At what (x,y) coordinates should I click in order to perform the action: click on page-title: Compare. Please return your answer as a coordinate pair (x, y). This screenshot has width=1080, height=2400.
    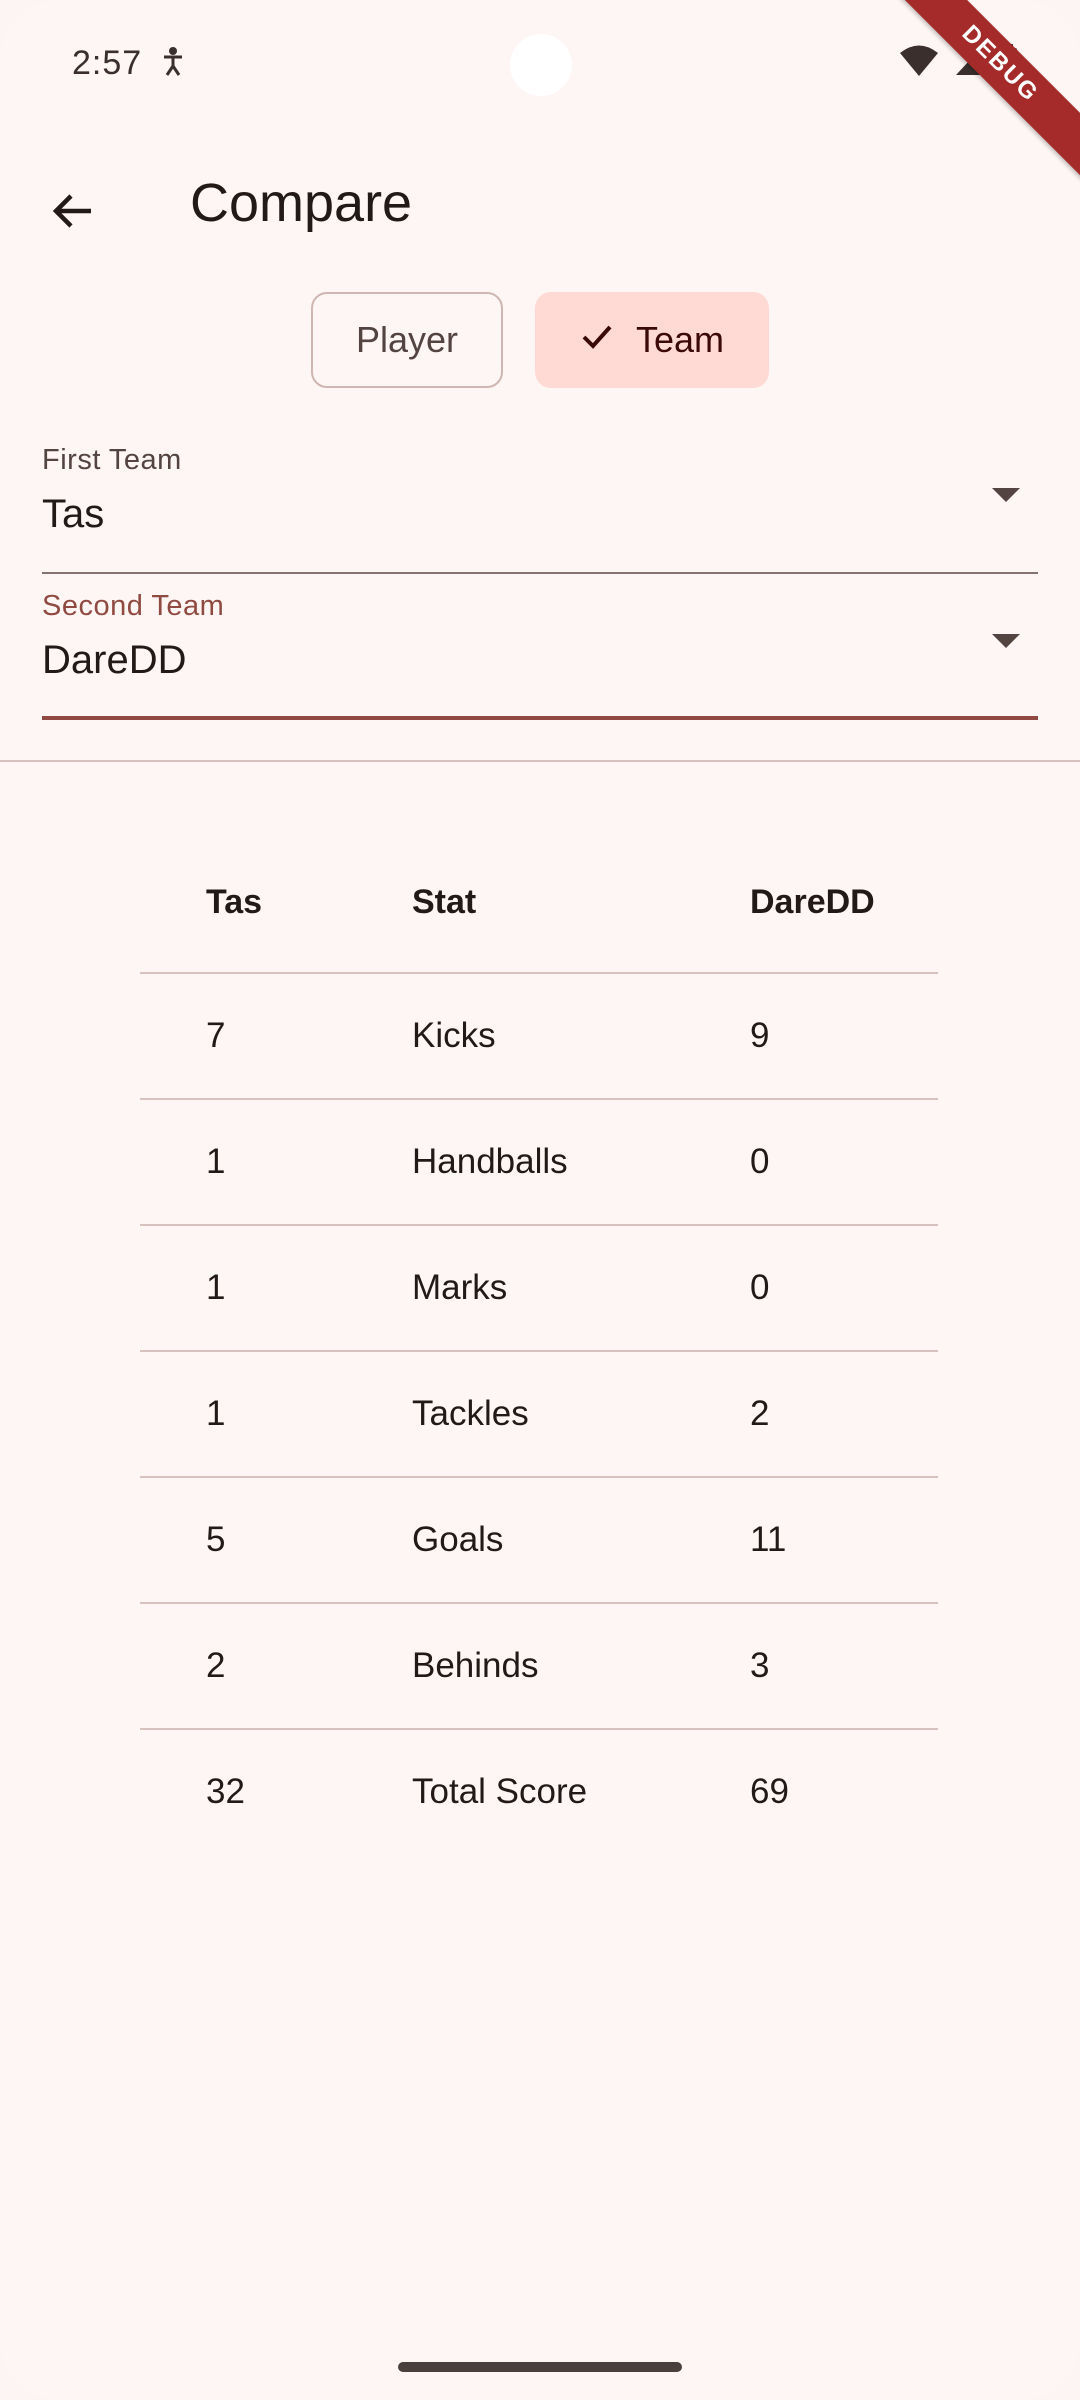
    Looking at the image, I should click on (301, 203).